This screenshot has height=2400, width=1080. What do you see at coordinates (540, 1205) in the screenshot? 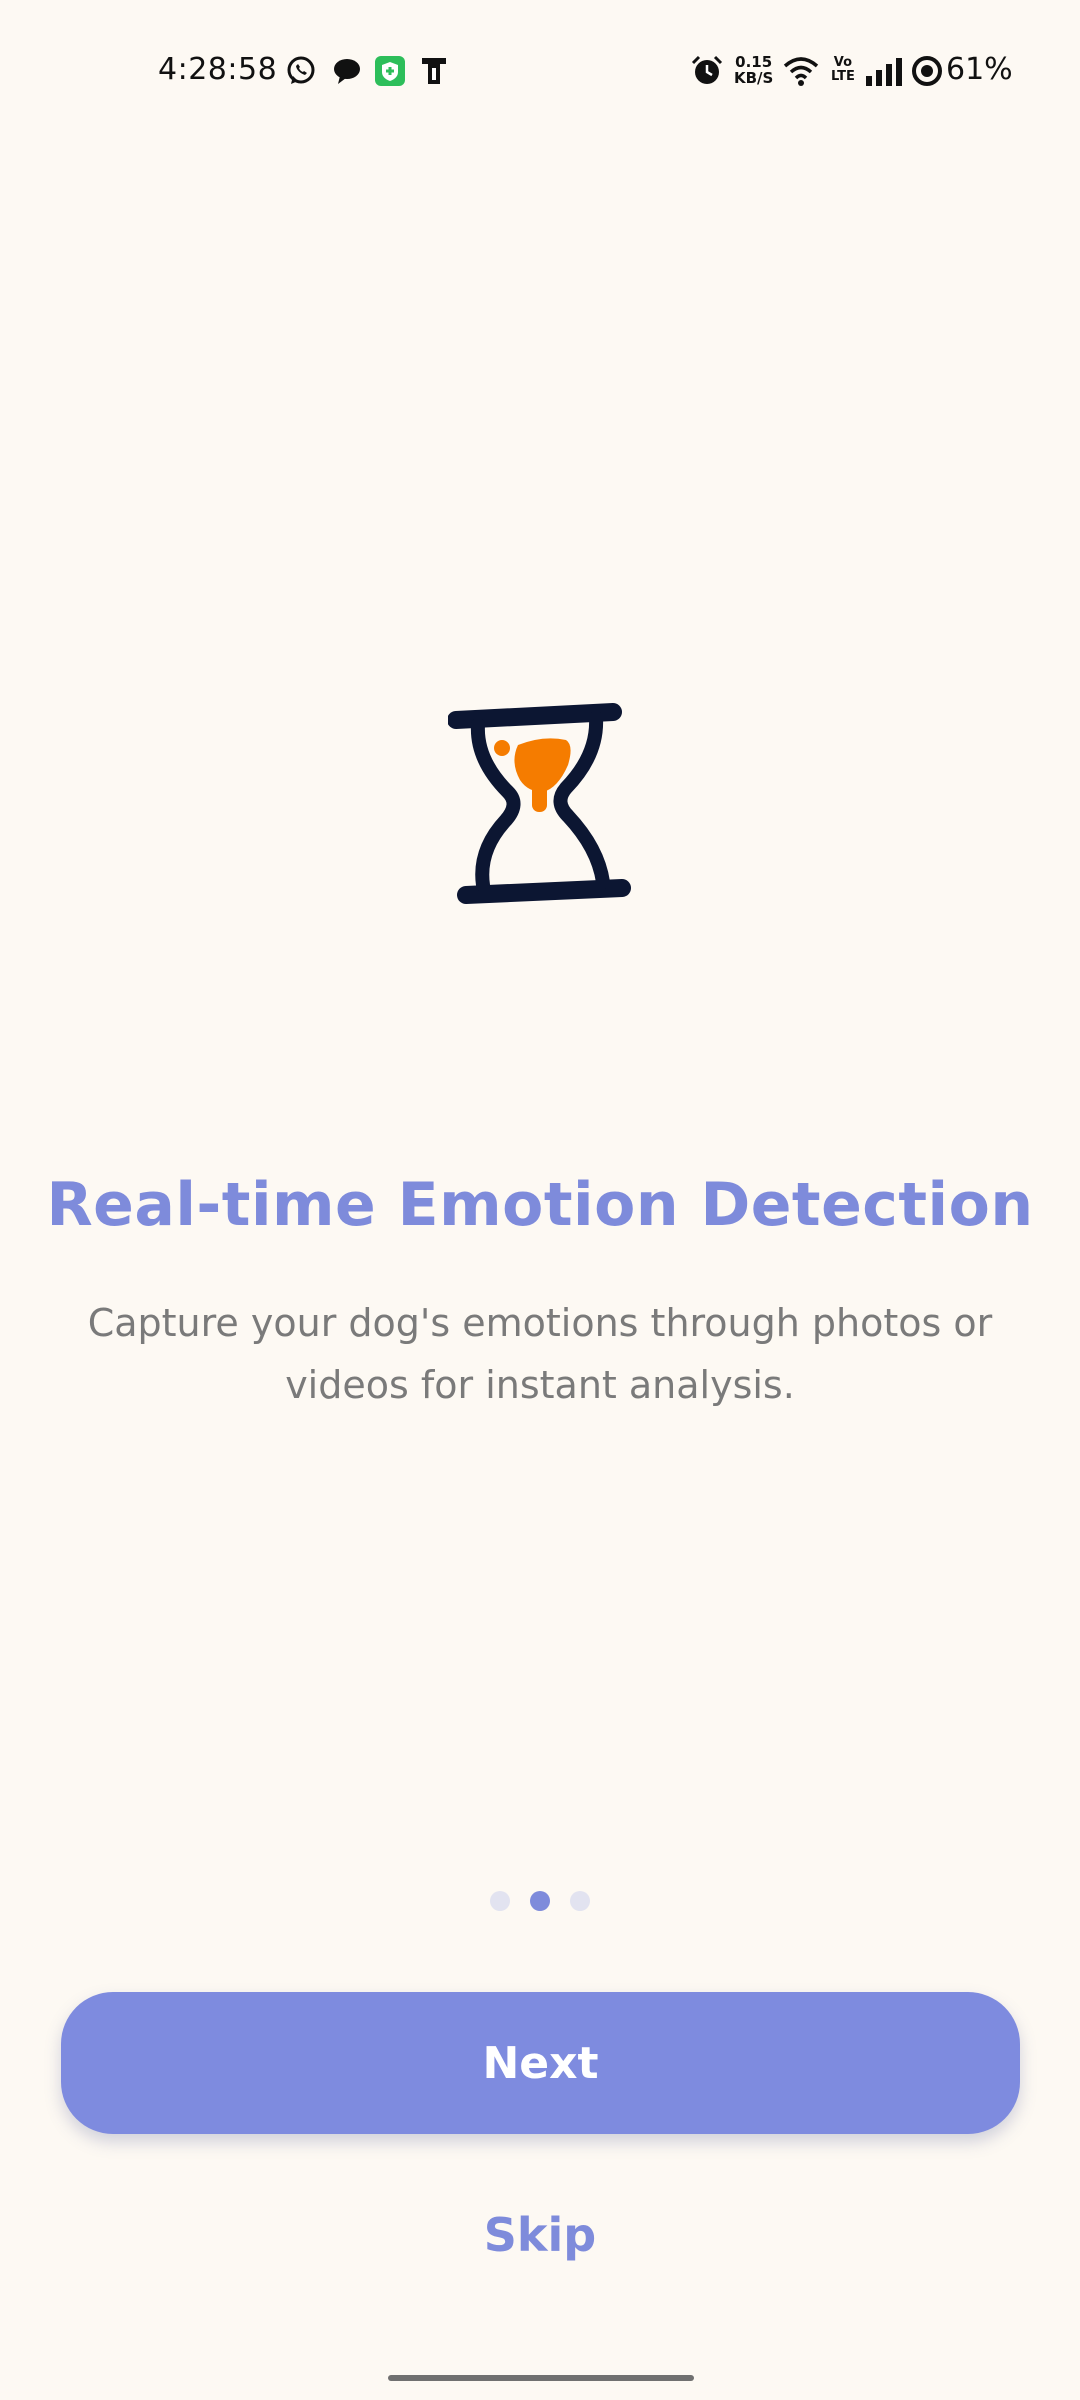
I see `onboarding-title: Real-time Emotion Detection` at bounding box center [540, 1205].